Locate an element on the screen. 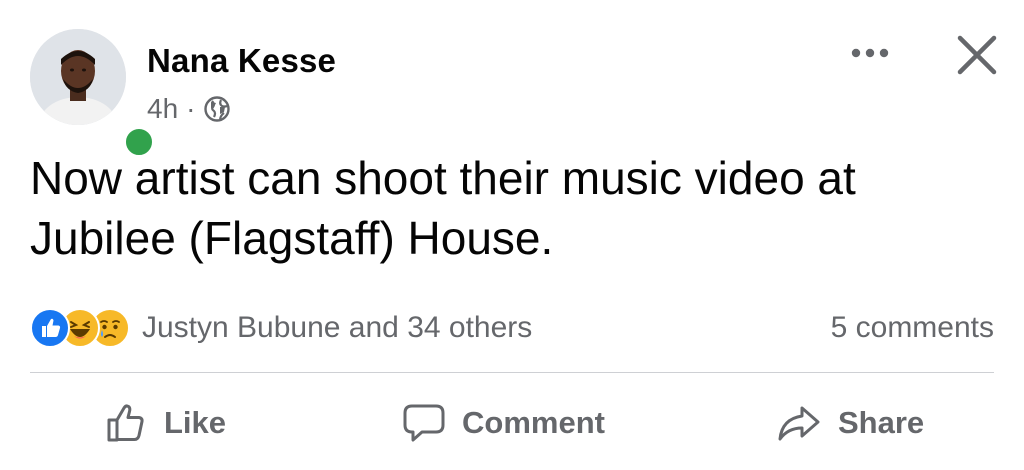  avatar is located at coordinates (78, 77).